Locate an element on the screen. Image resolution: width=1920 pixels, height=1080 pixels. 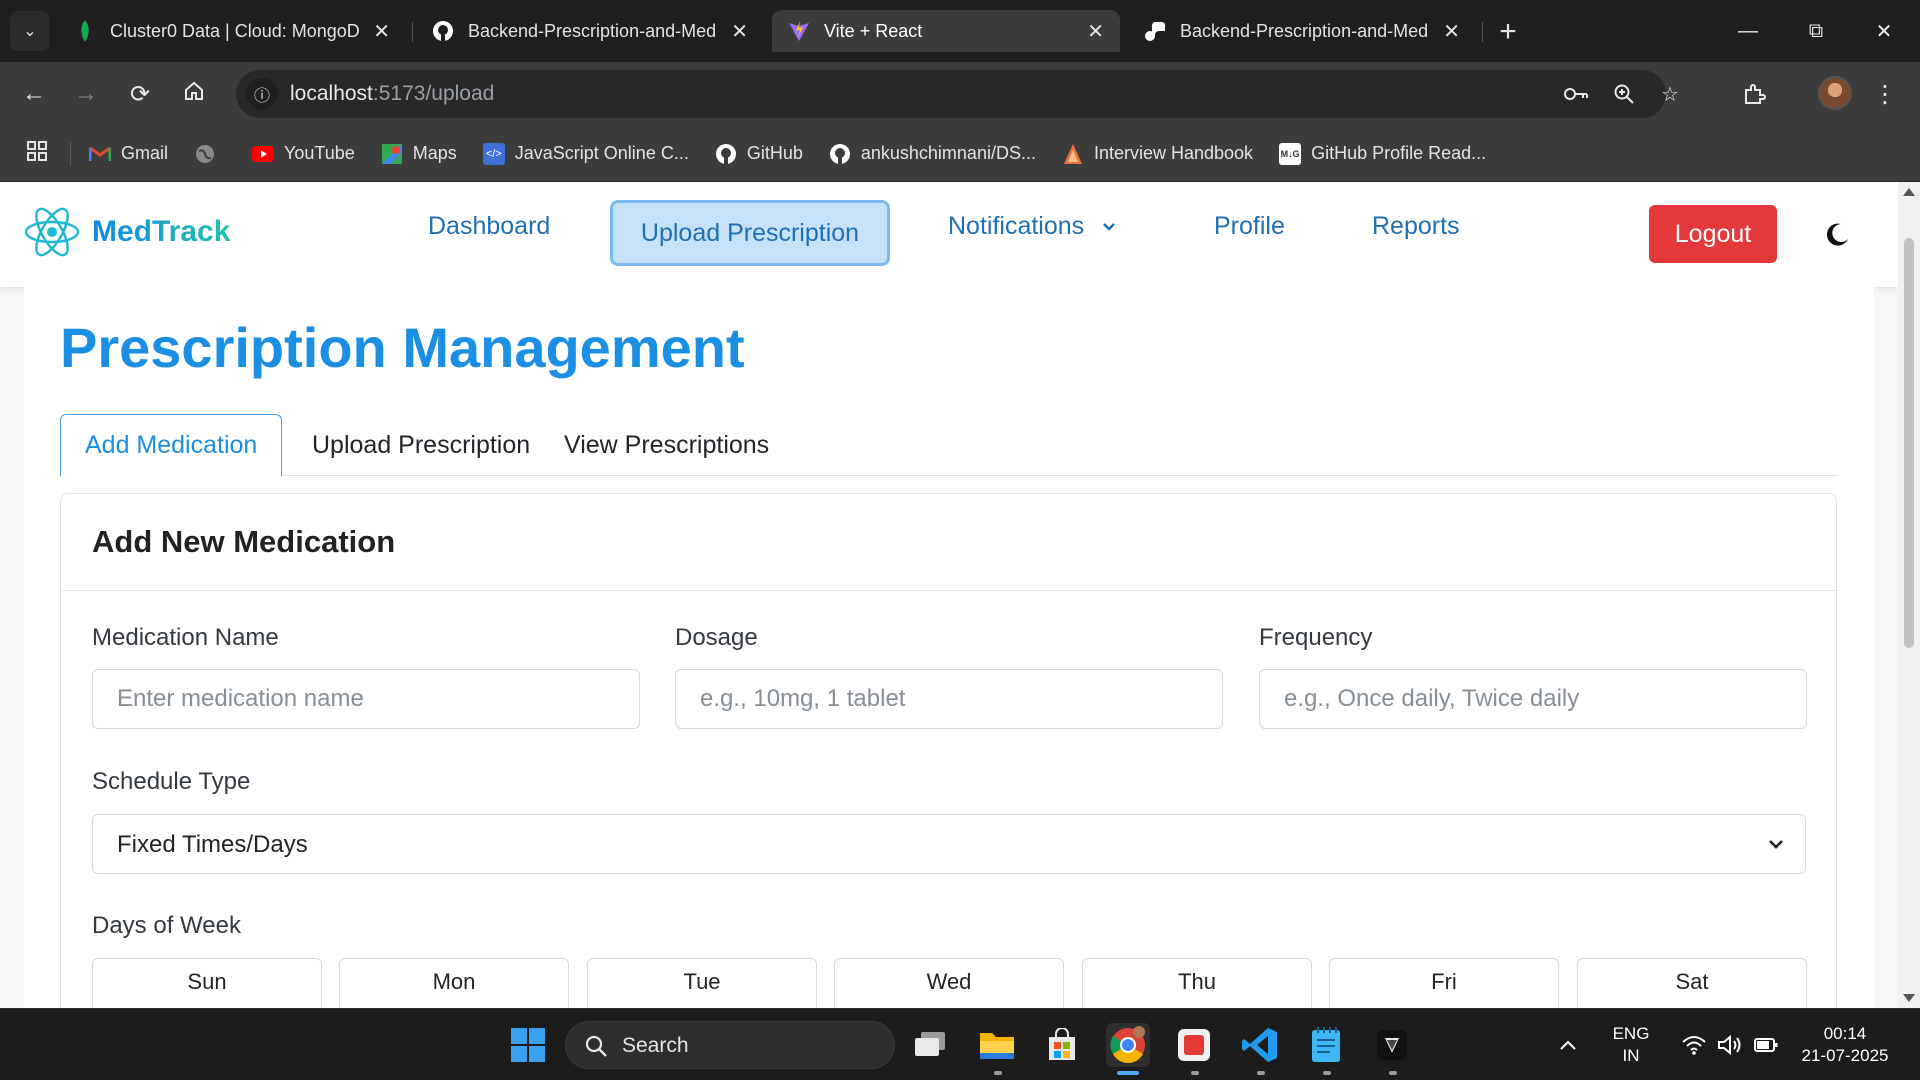
arrow-left-icon: ← is located at coordinates (34, 93).